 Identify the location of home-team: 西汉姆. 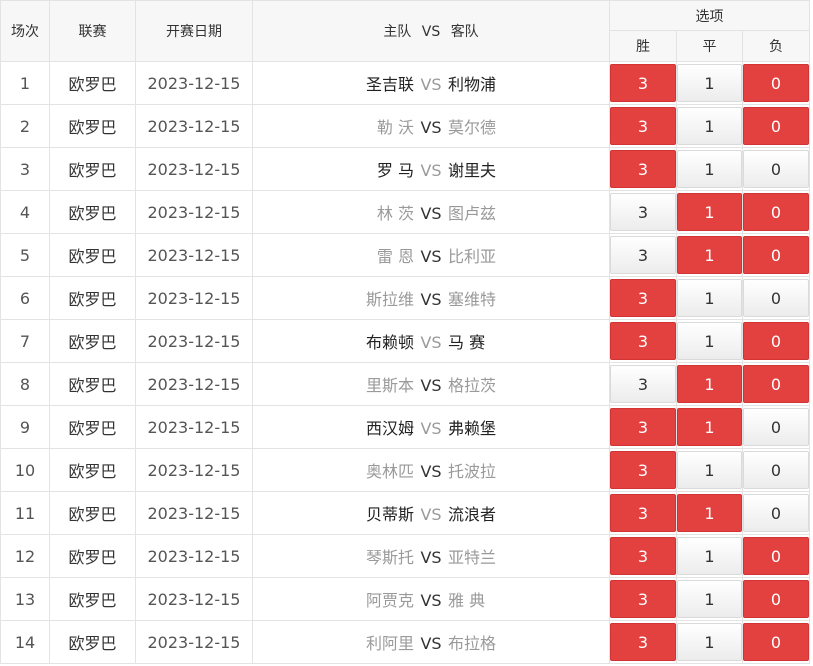
(389, 428).